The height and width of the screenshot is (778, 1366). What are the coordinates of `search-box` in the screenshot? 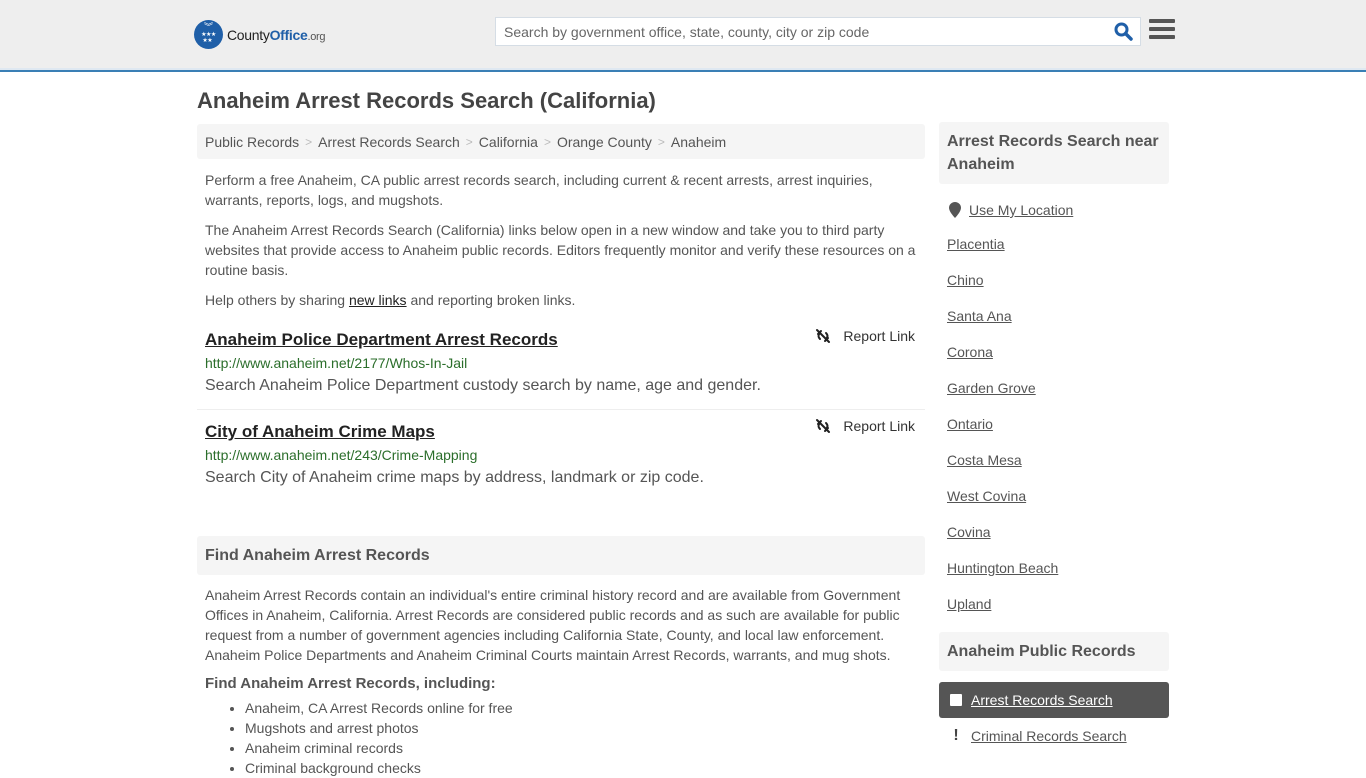 It's located at (818, 31).